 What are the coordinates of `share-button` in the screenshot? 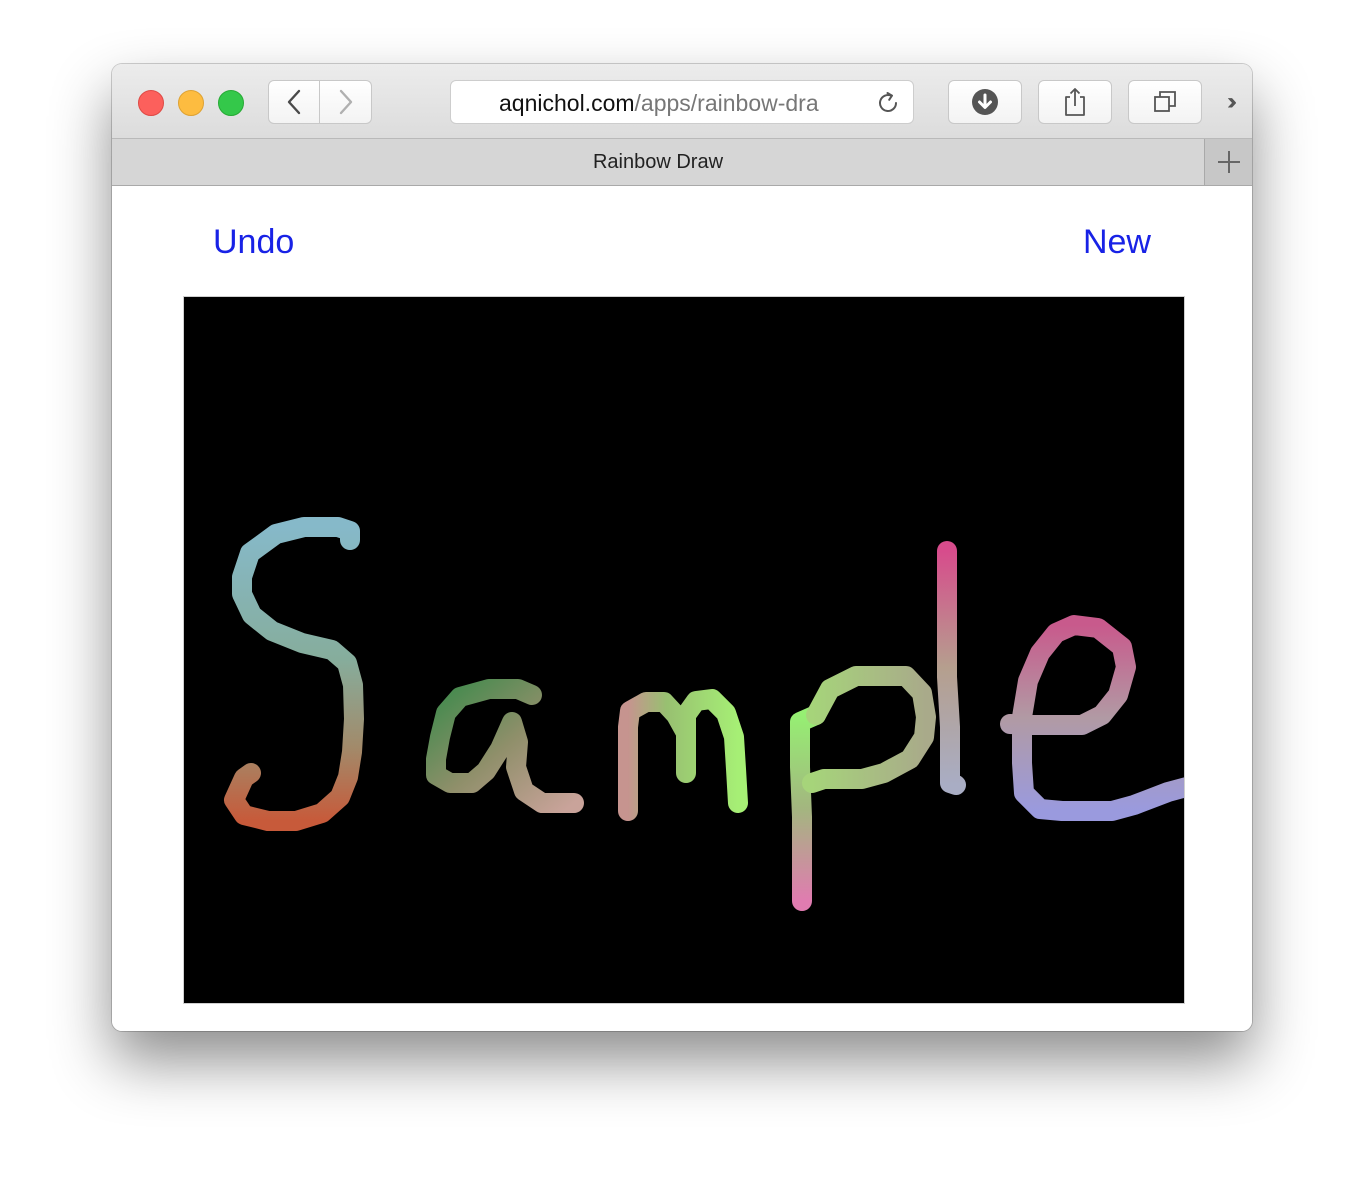 It's located at (1075, 102).